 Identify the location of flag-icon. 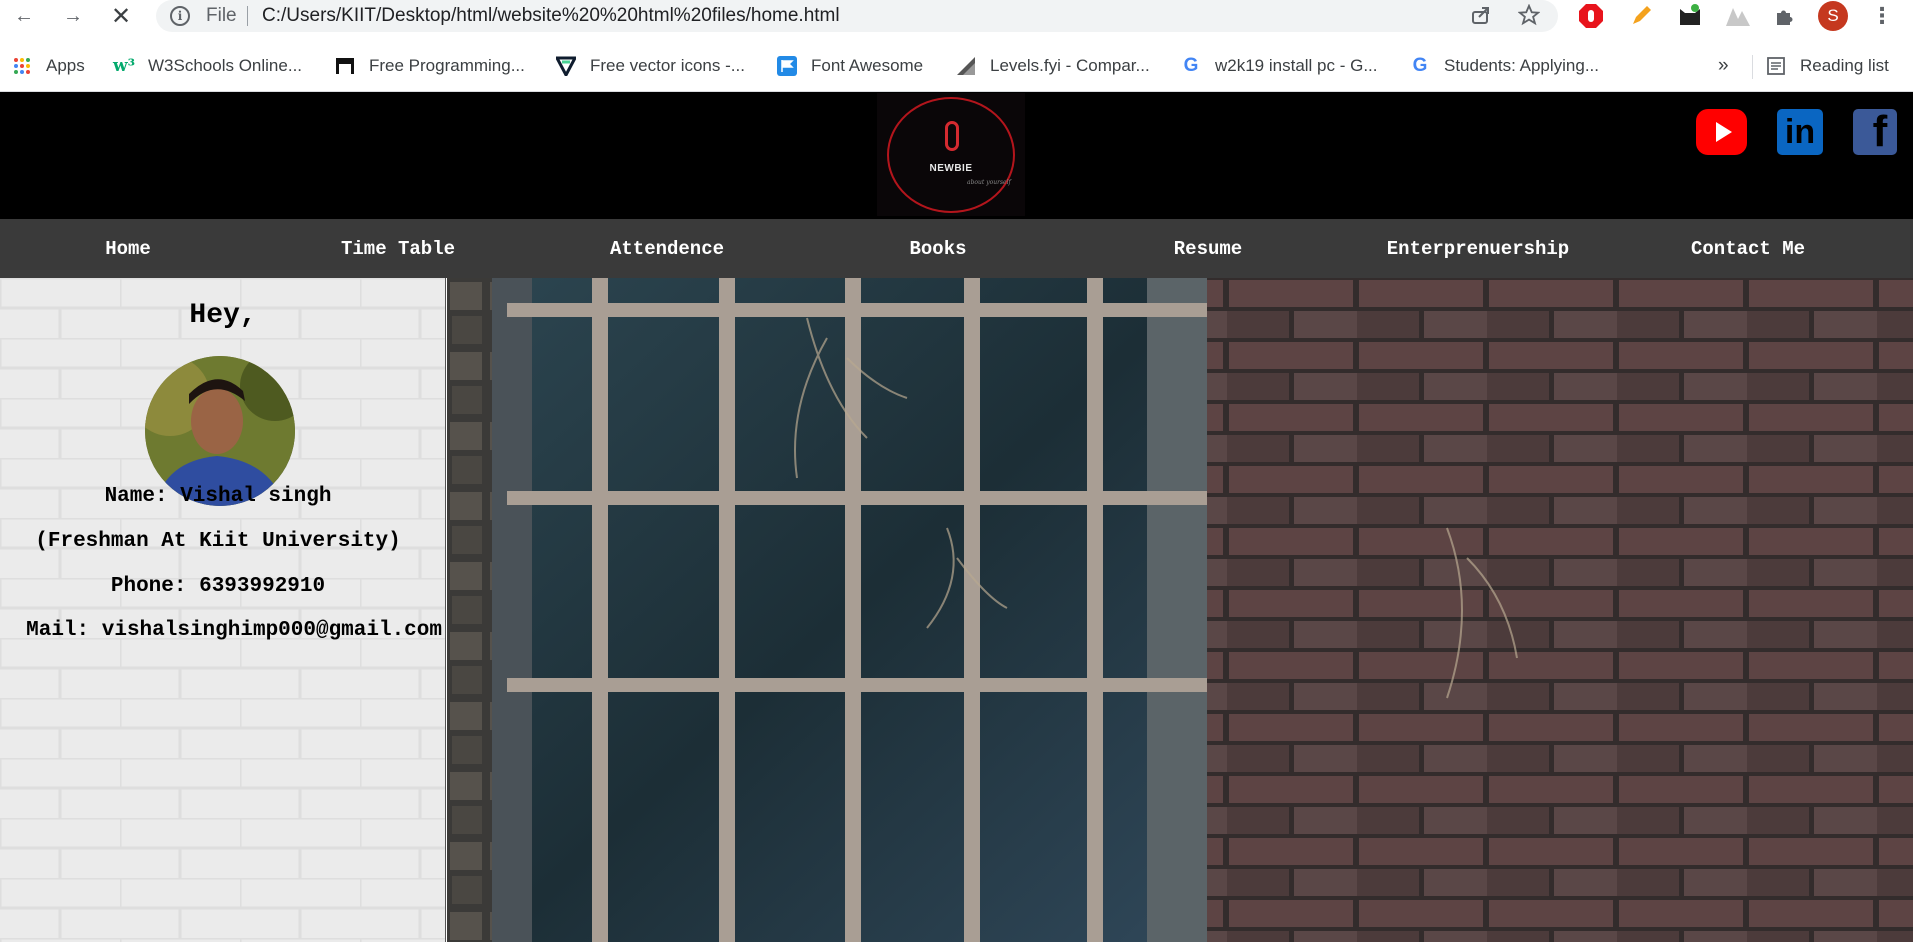
(787, 66).